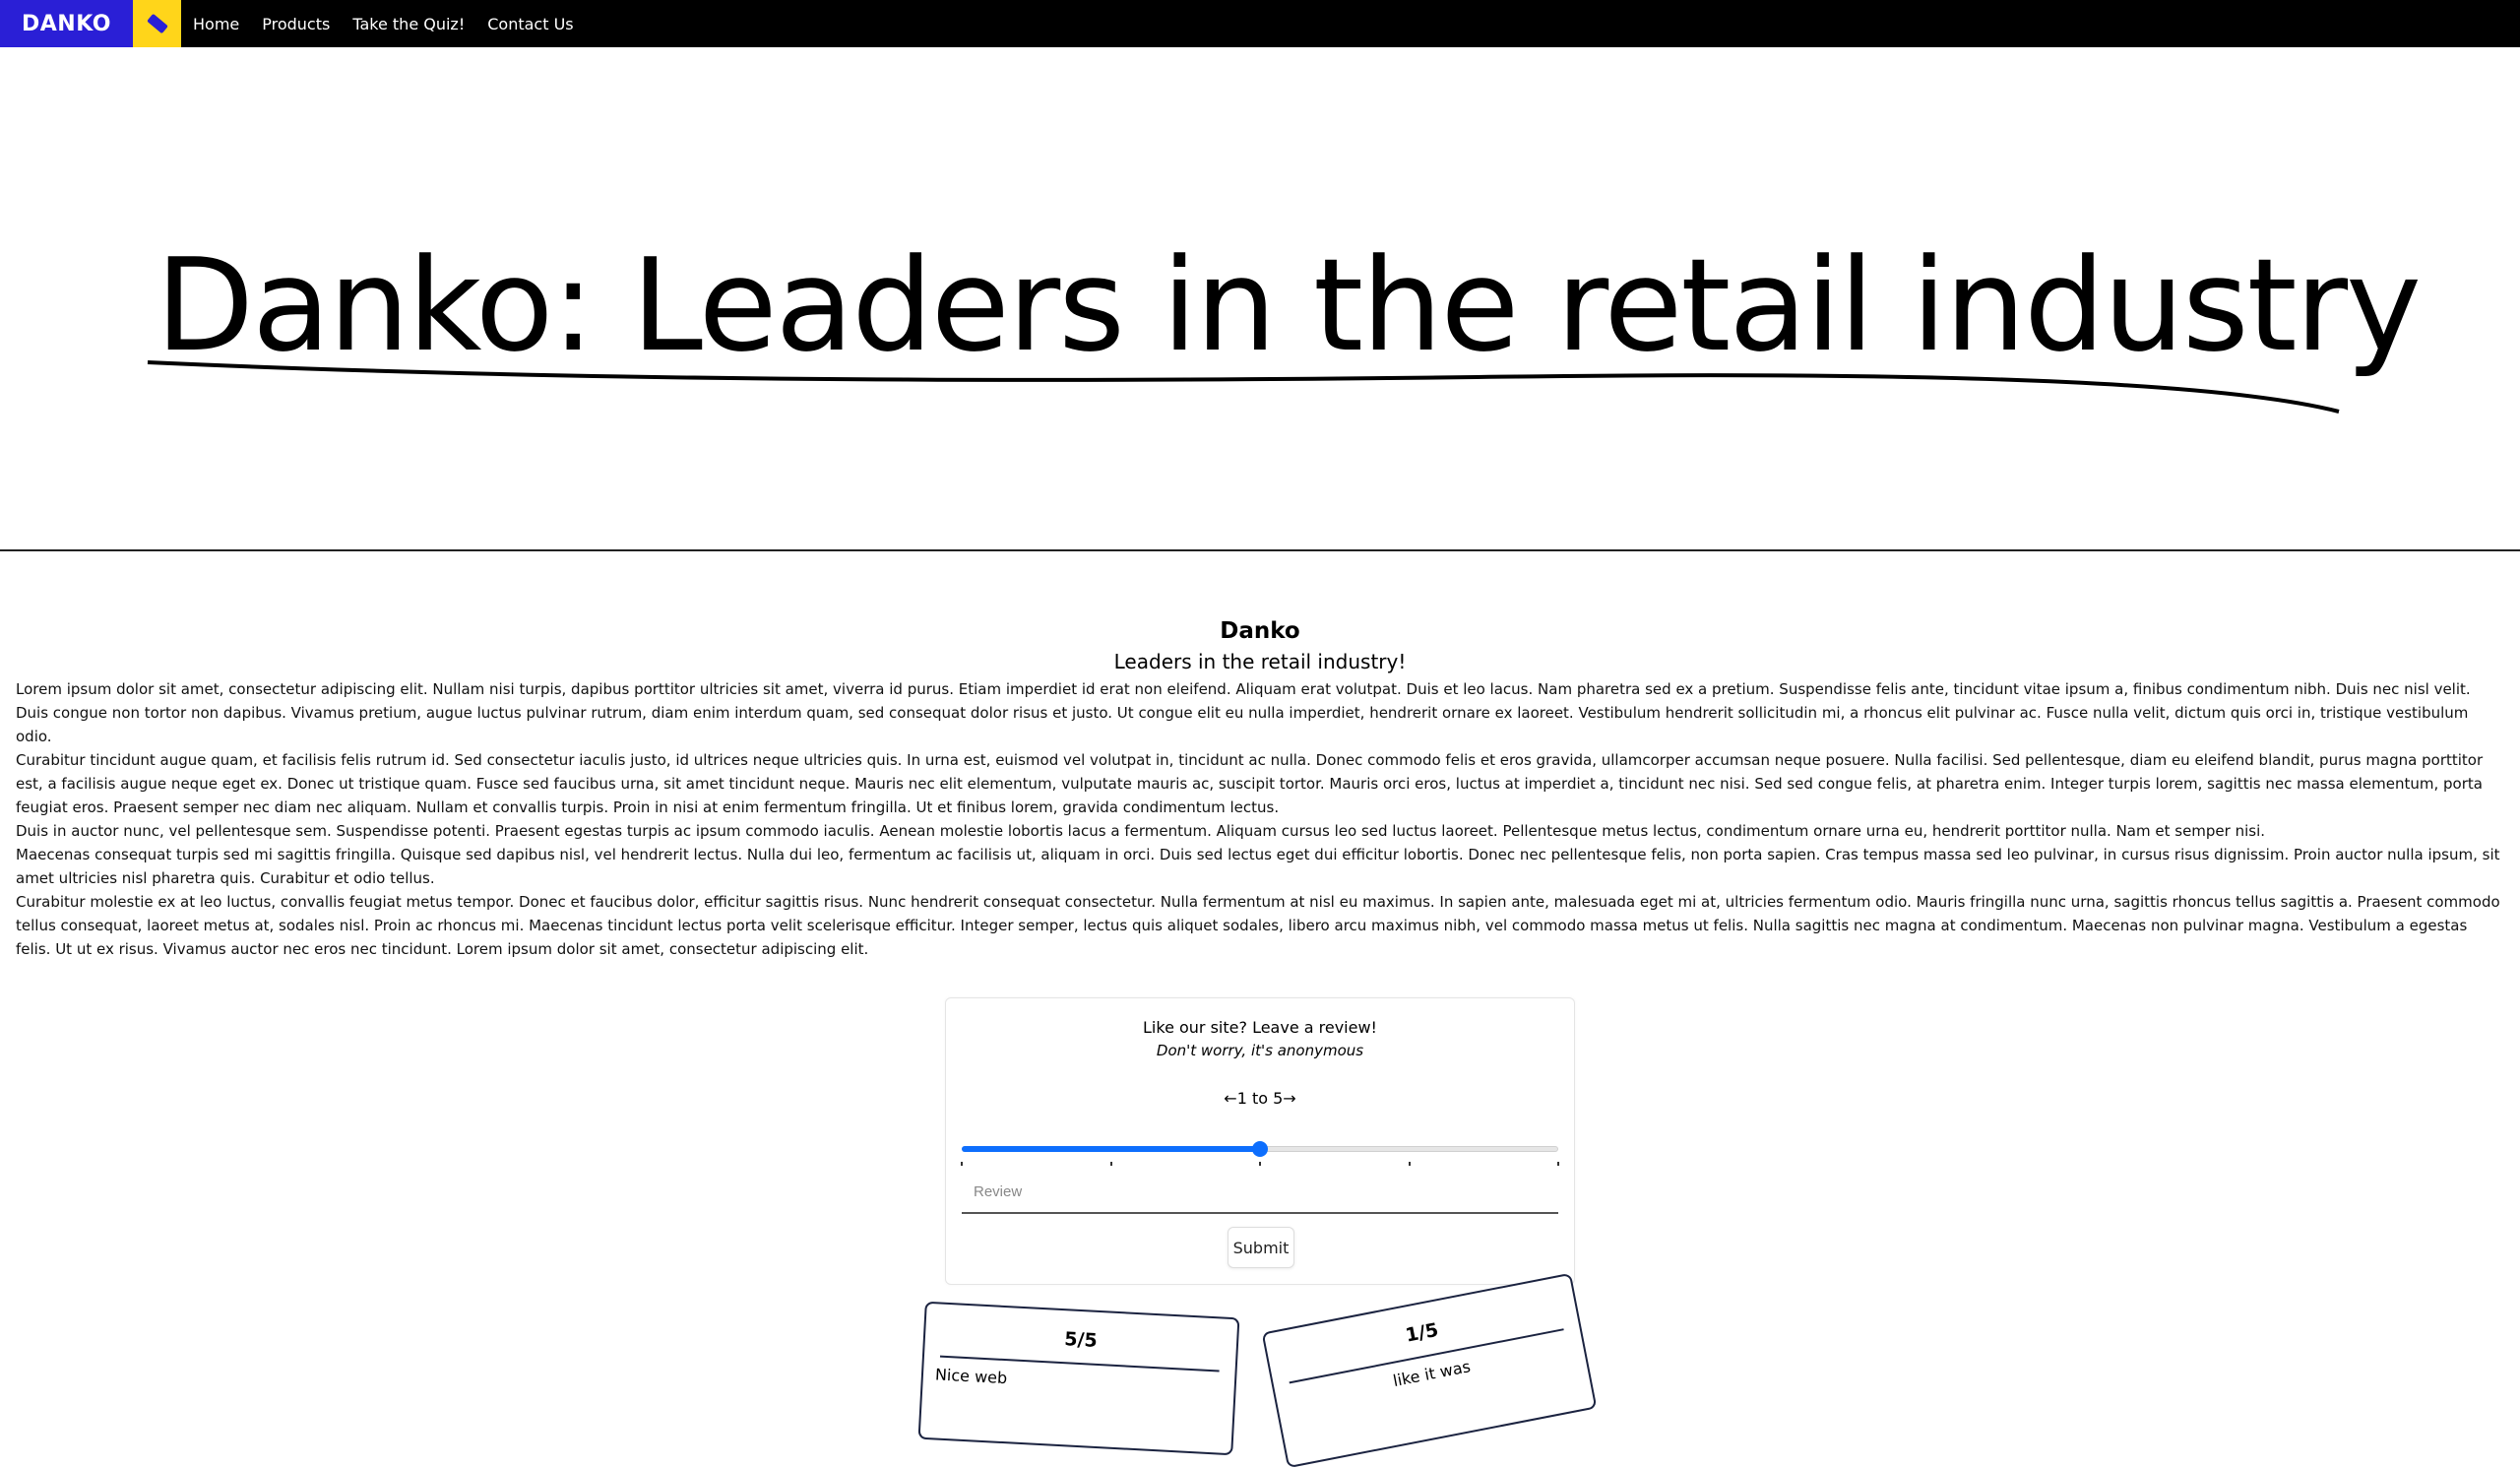 This screenshot has width=2520, height=1468. I want to click on nav-link-quiz: Take the Quiz!, so click(408, 24).